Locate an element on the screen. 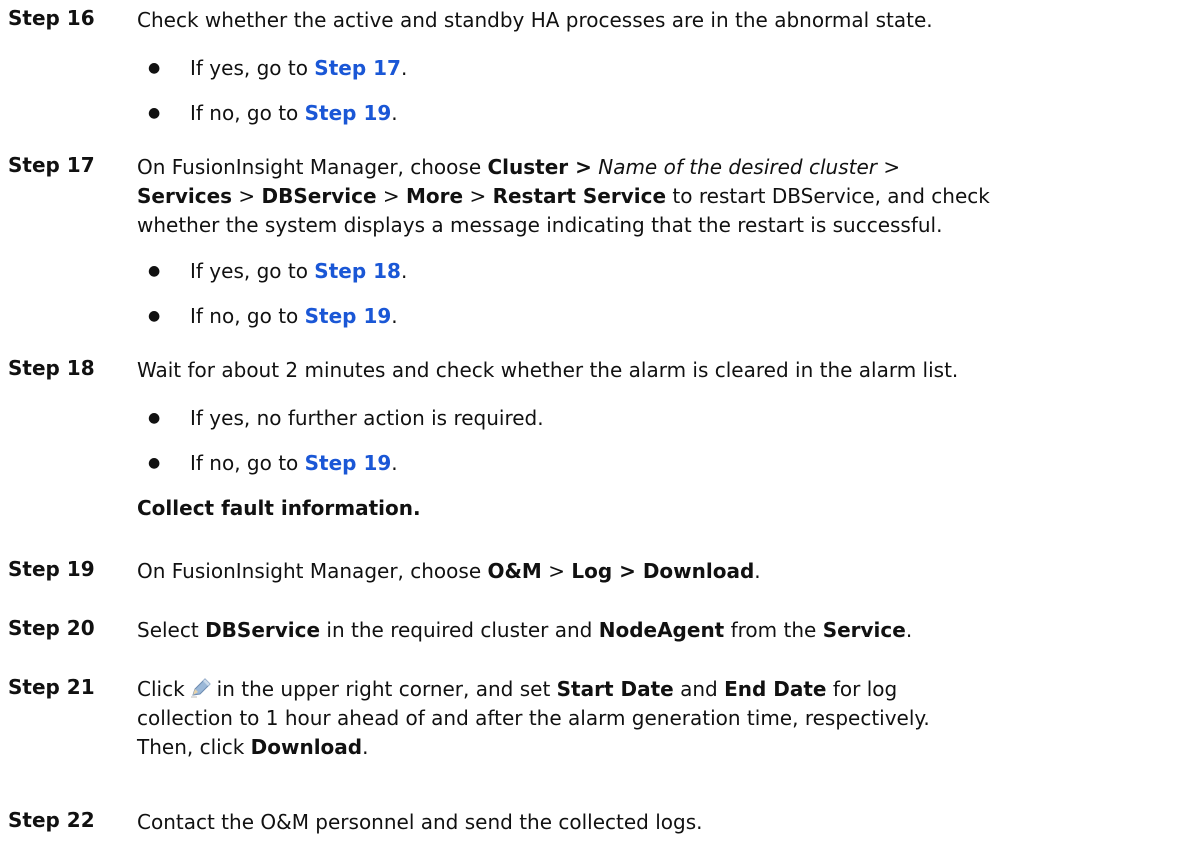 This screenshot has height=845, width=1186. menu-path: O&M is located at coordinates (514, 571).